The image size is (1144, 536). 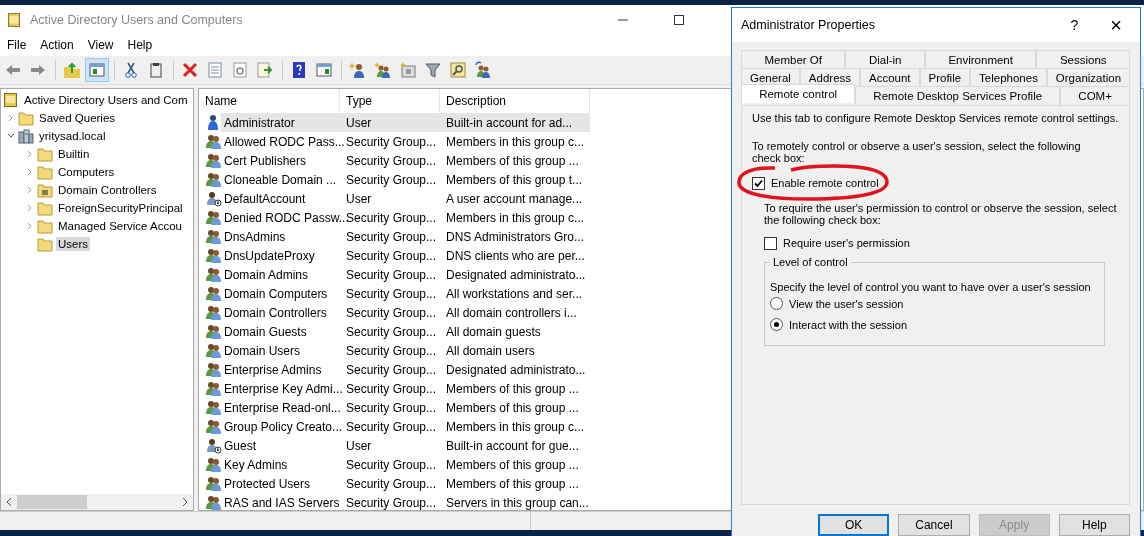 What do you see at coordinates (846, 303) in the screenshot?
I see `radio-label: View the user's session` at bounding box center [846, 303].